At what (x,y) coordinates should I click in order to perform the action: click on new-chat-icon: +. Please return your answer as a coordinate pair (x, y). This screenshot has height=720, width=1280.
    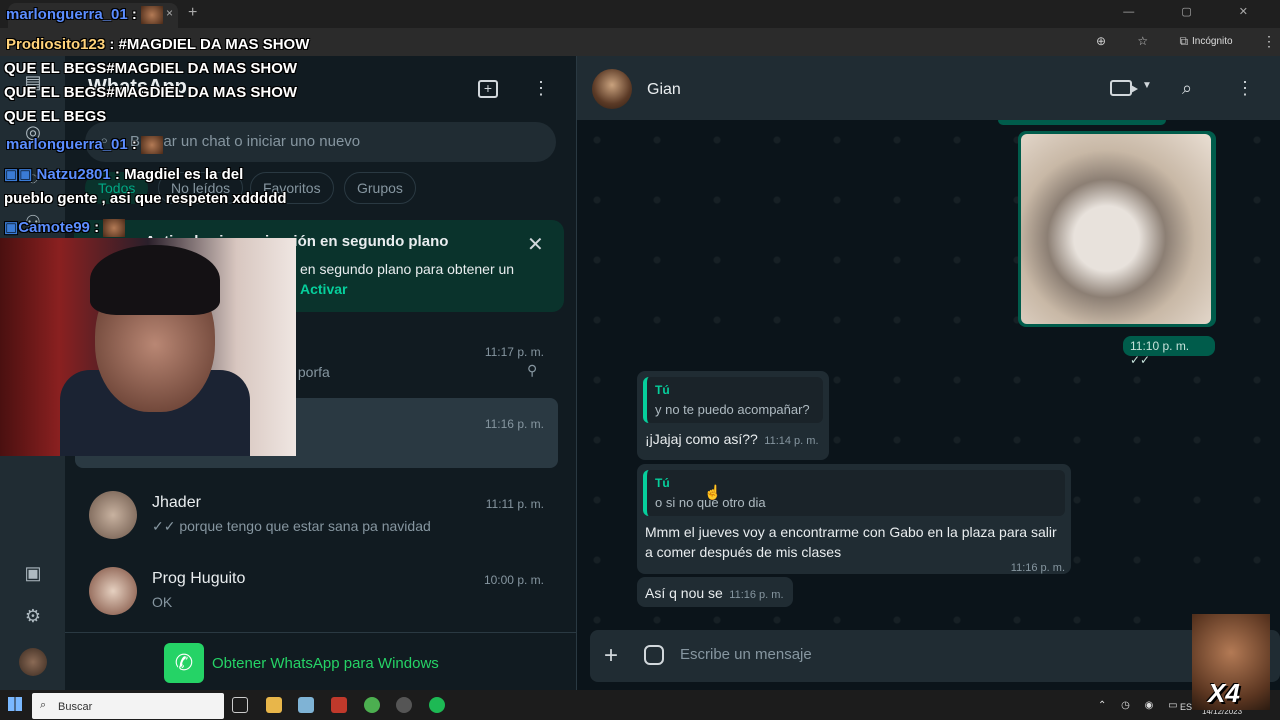
    Looking at the image, I should click on (488, 89).